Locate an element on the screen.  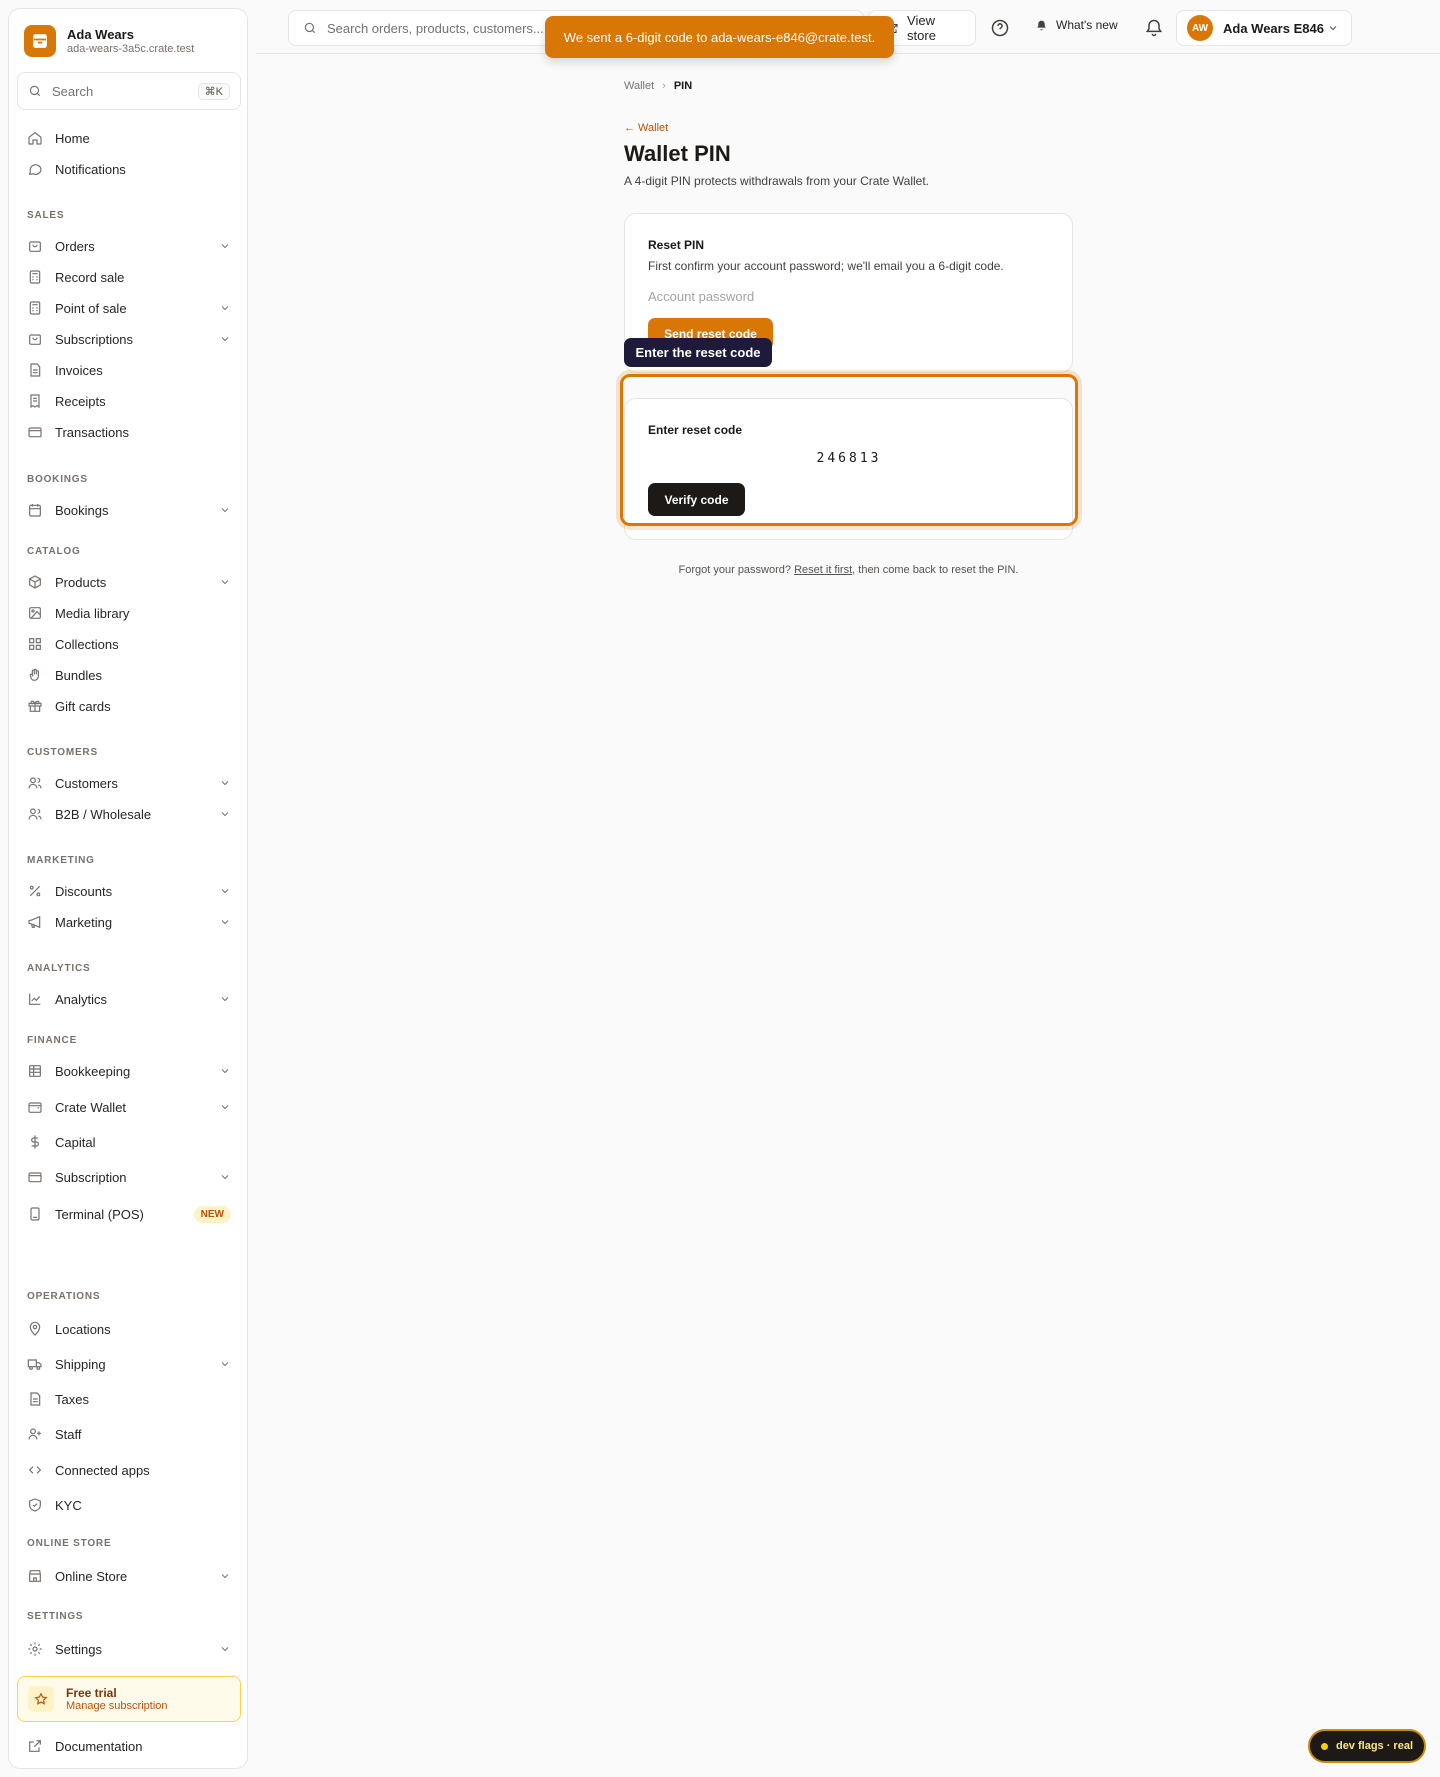
sidebar-item-bundles: Bundles is located at coordinates (129, 675).